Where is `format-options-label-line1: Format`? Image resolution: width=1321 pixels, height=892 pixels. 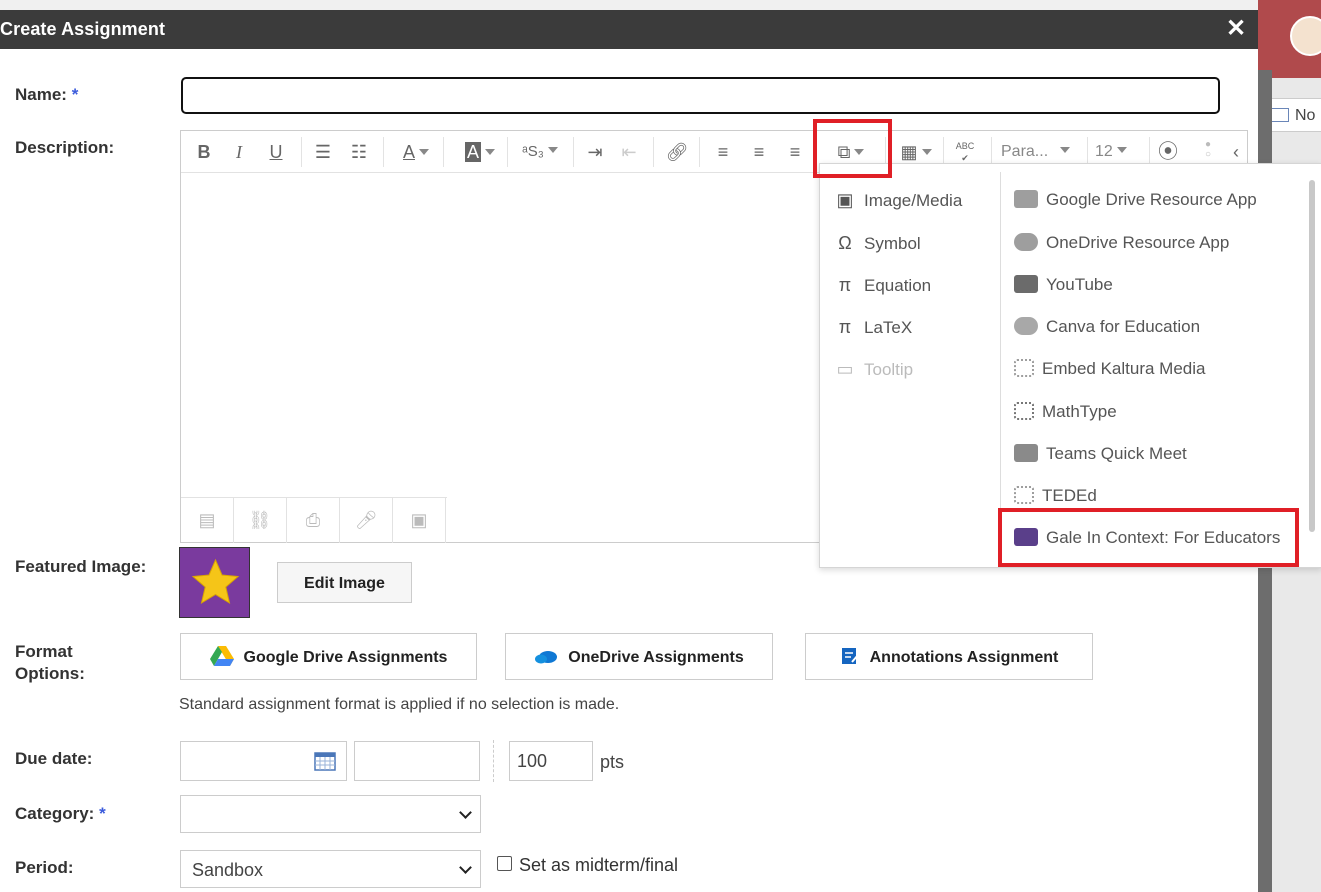 format-options-label-line1: Format is located at coordinates (44, 651).